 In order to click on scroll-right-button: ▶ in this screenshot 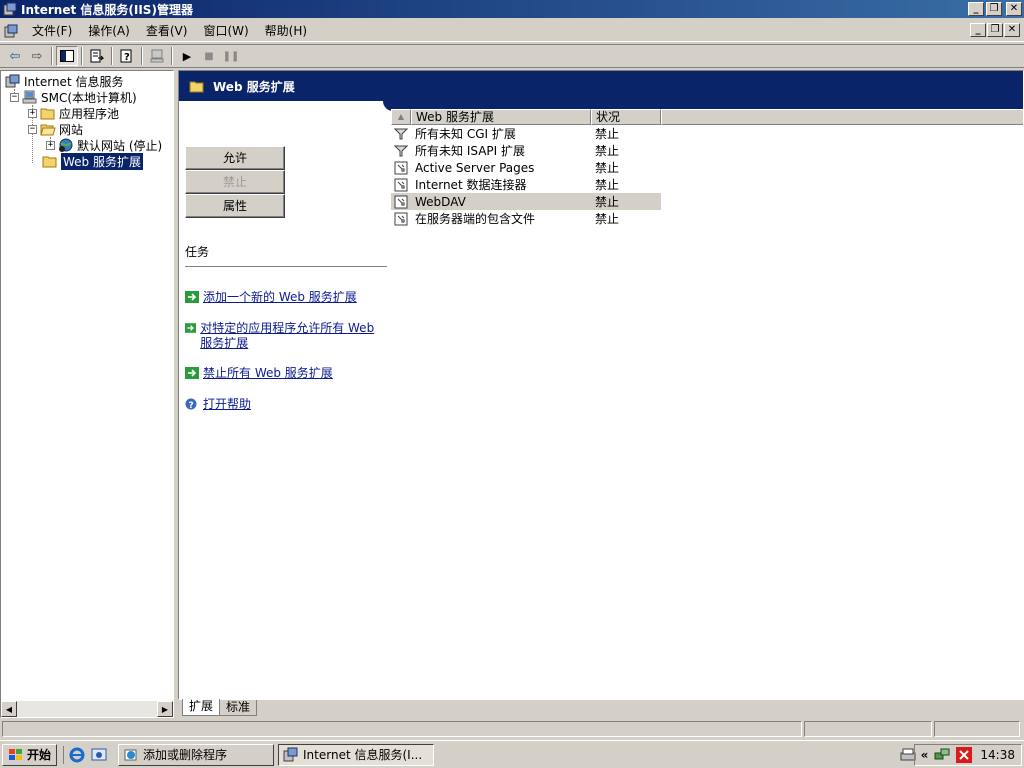, I will do `click(165, 709)`.